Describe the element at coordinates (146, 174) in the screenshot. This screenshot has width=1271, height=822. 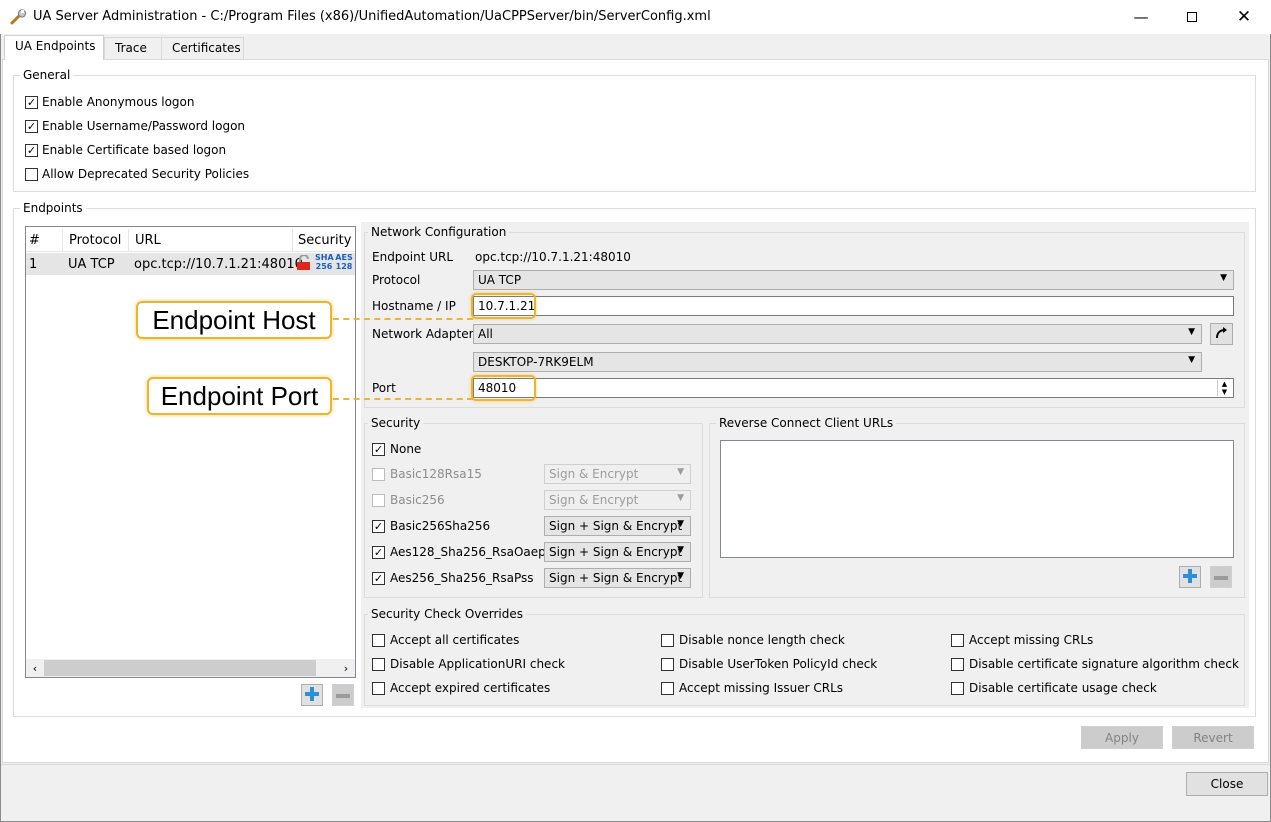
I see `deprecated-policies-label: Allow Deprecated Security Policies` at that location.